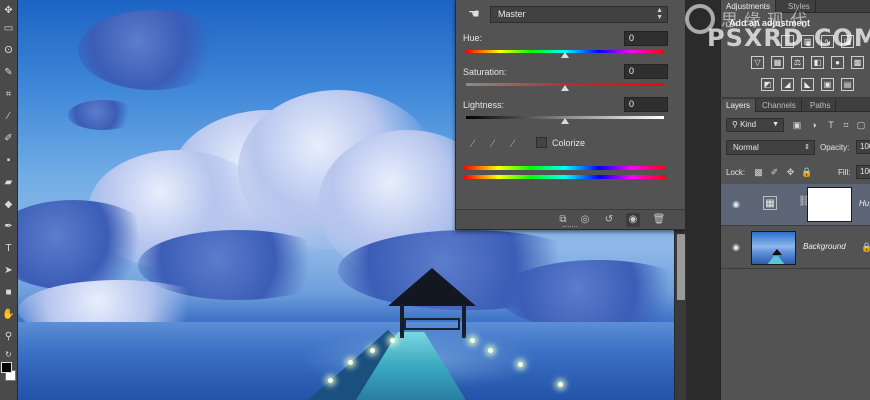 The height and width of the screenshot is (400, 870). What do you see at coordinates (797, 125) in the screenshot?
I see `filter-pixel-icon: ▣` at bounding box center [797, 125].